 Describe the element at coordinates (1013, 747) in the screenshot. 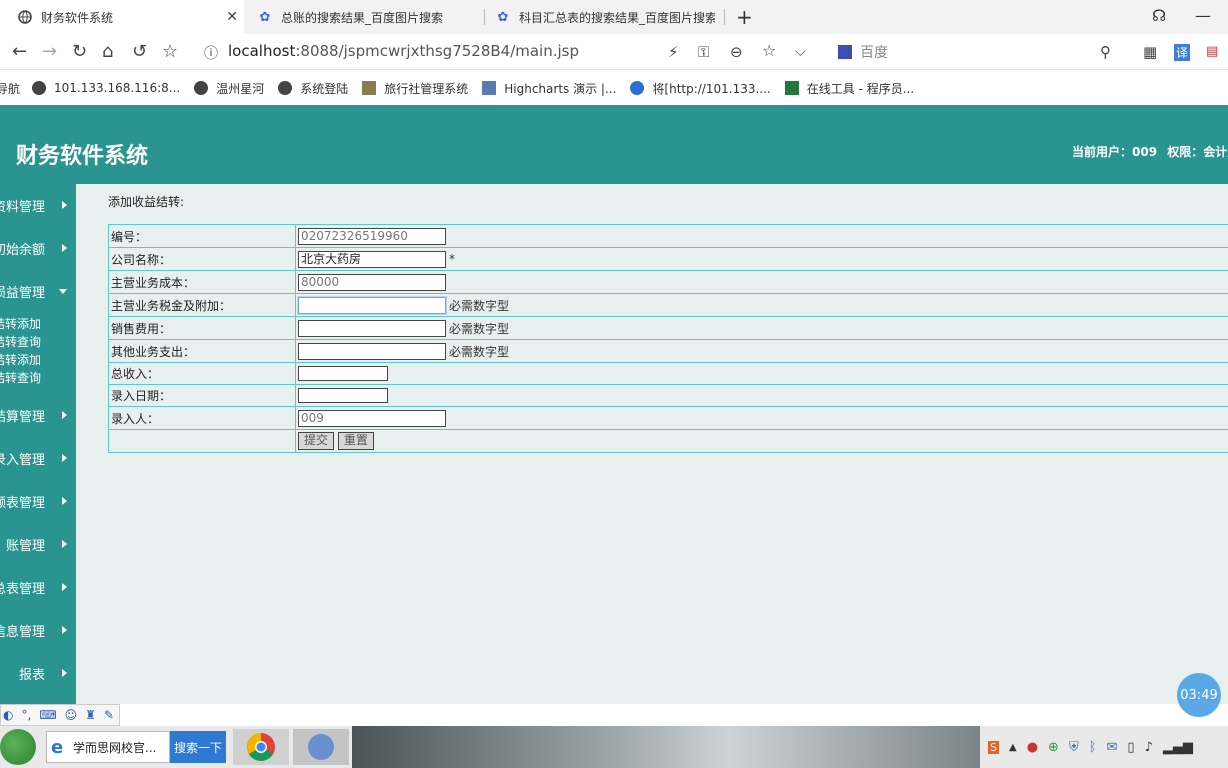

I see `tray-expand-icon: ▲` at that location.